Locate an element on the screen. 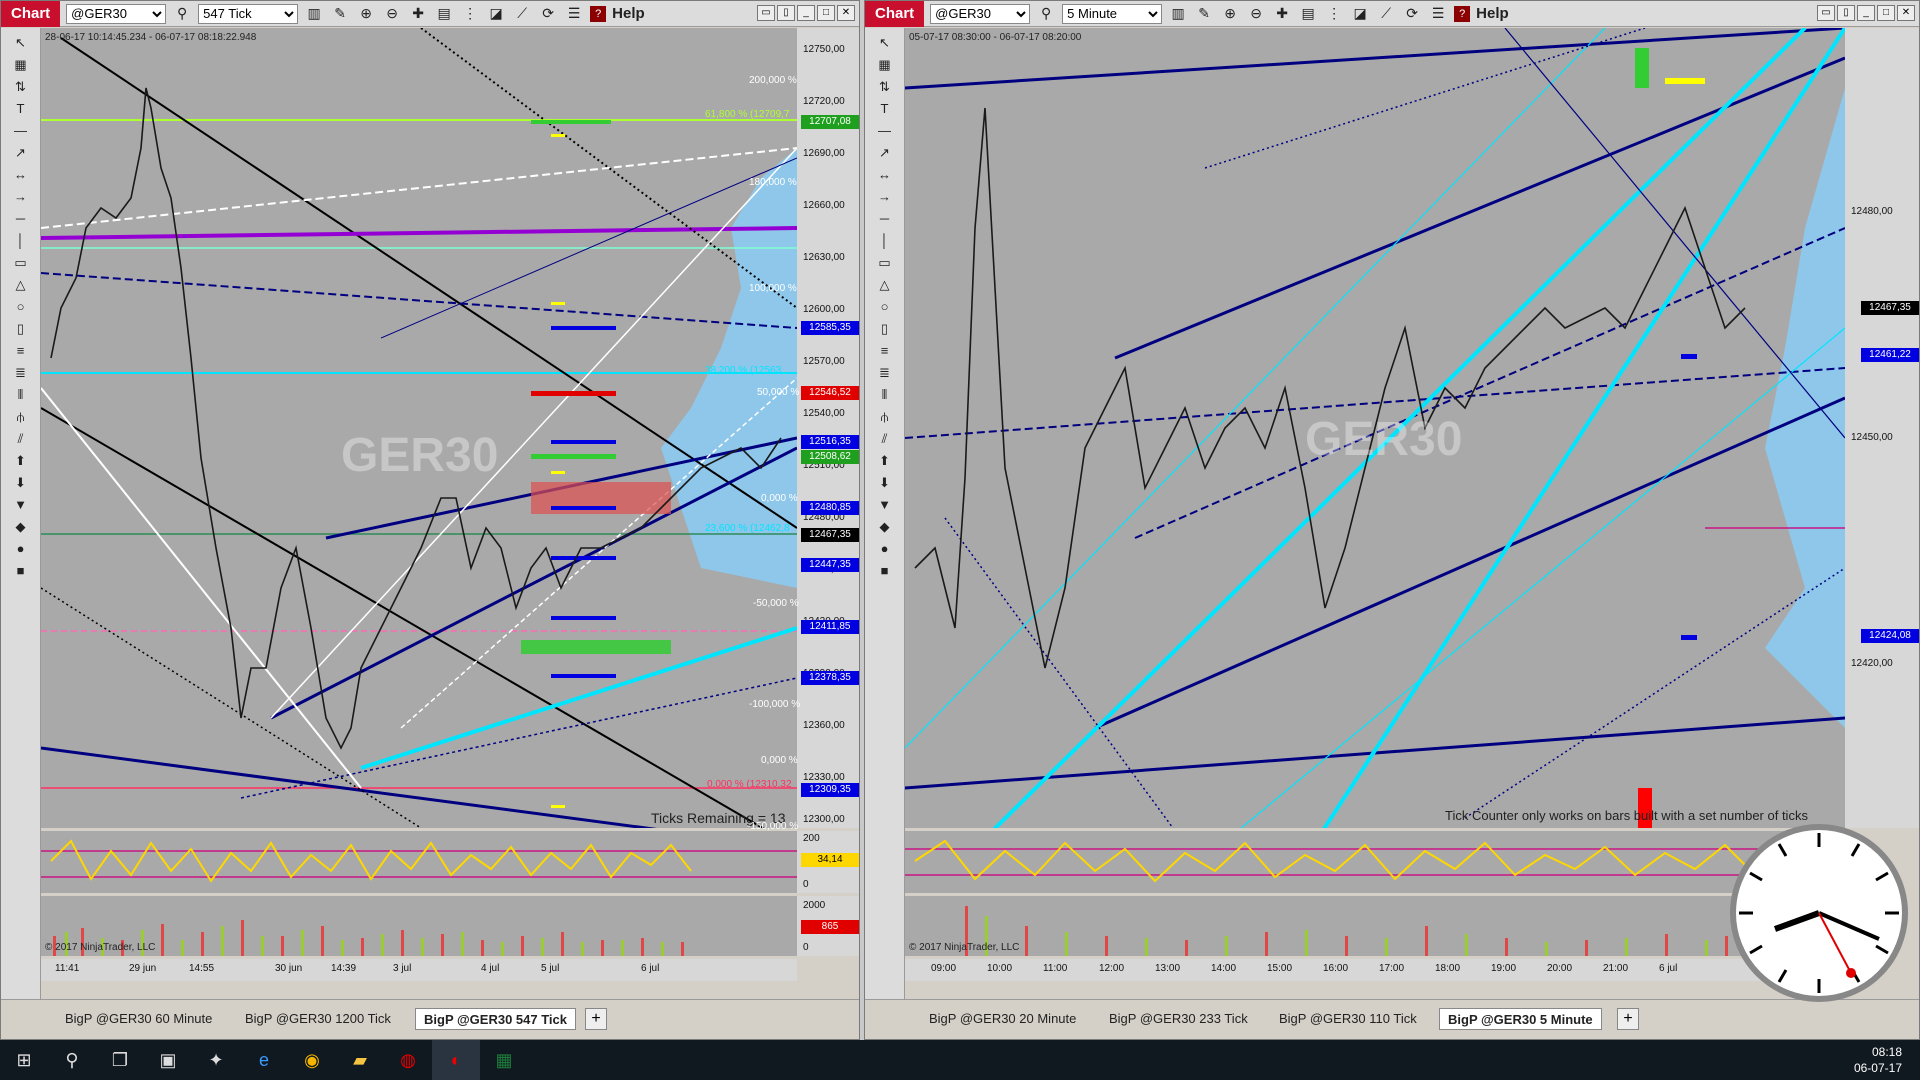 The width and height of the screenshot is (1920, 1080). task-view-icon: ❐ is located at coordinates (120, 1060).